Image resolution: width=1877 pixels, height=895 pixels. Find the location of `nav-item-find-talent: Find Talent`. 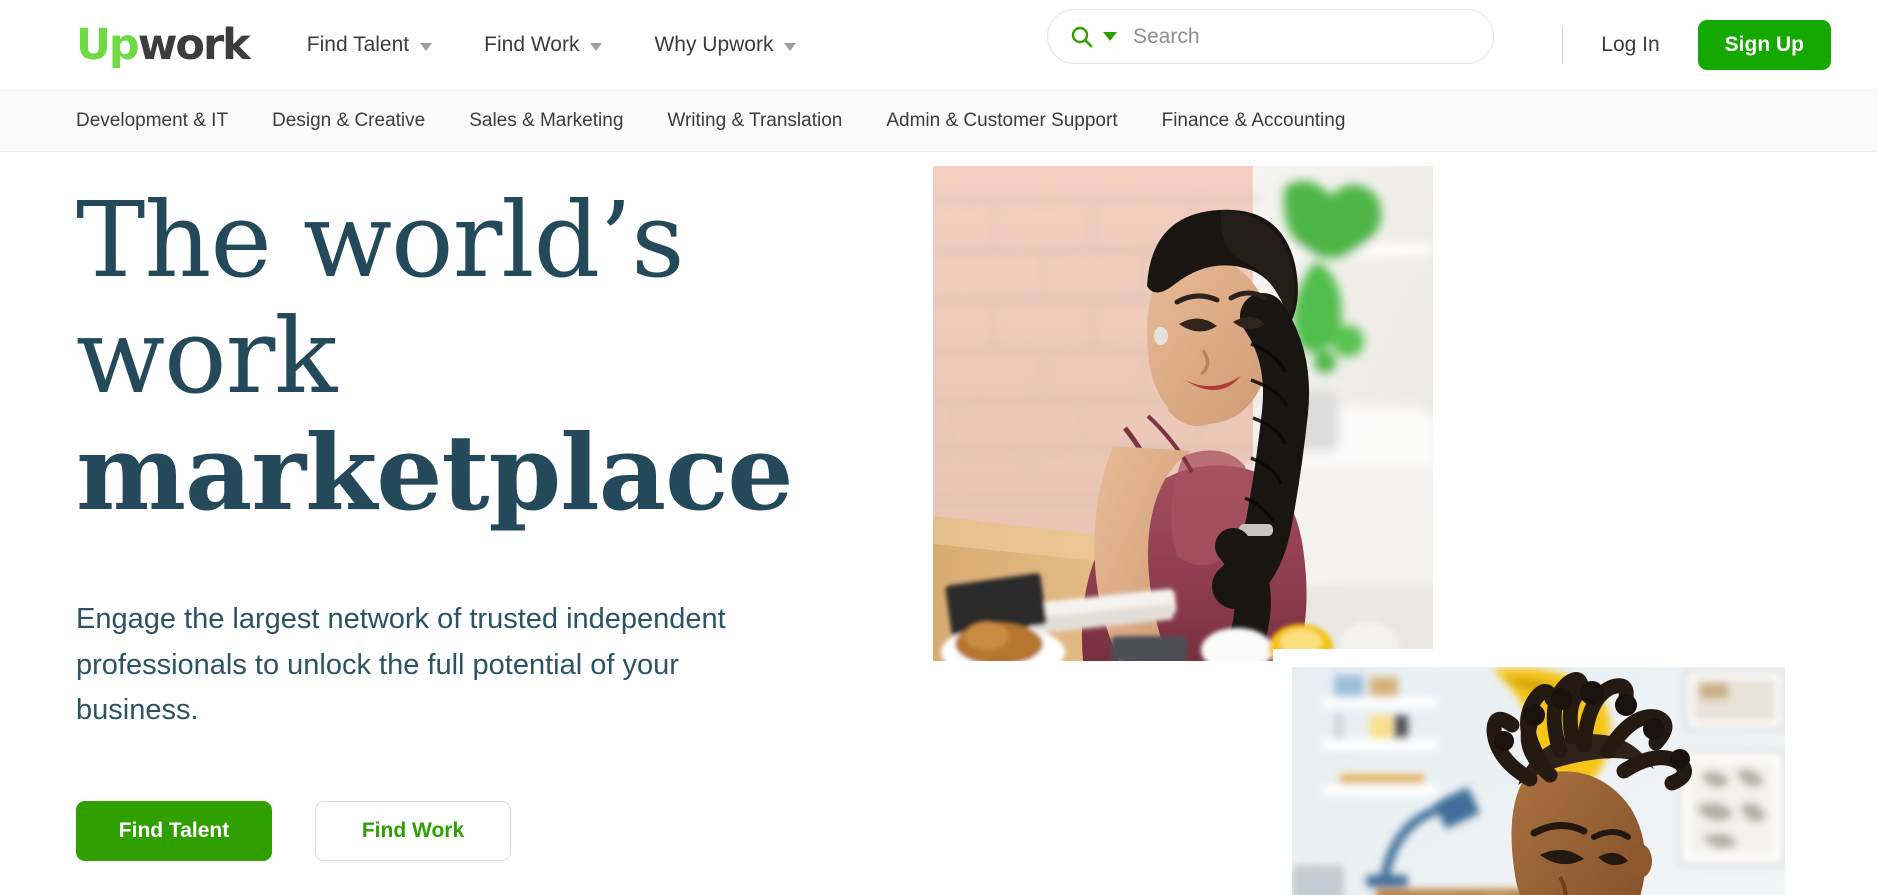

nav-item-find-talent: Find Talent is located at coordinates (382, 45).